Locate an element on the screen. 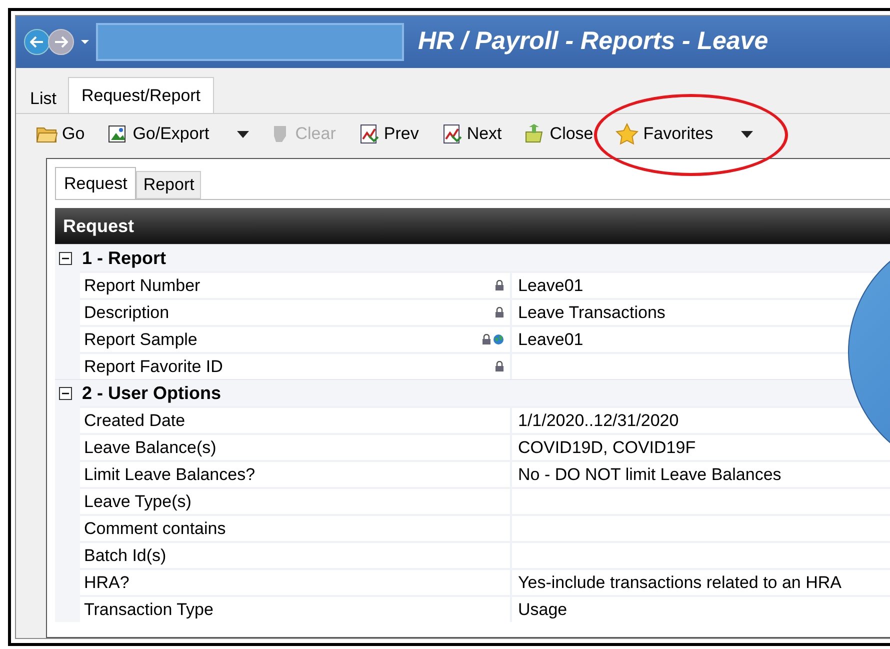 Image resolution: width=890 pixels, height=649 pixels. back-button is located at coordinates (37, 42).